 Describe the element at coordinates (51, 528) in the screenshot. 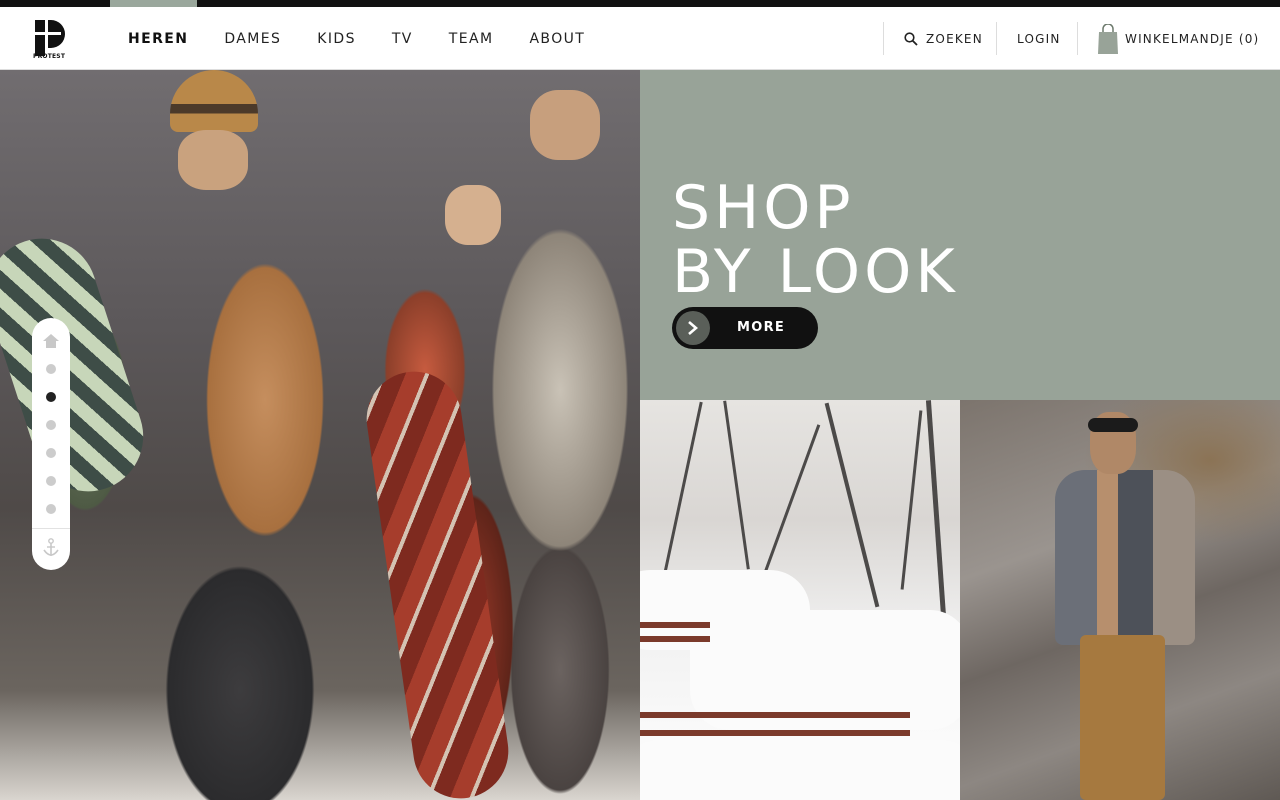

I see `dot-nav-divider` at that location.